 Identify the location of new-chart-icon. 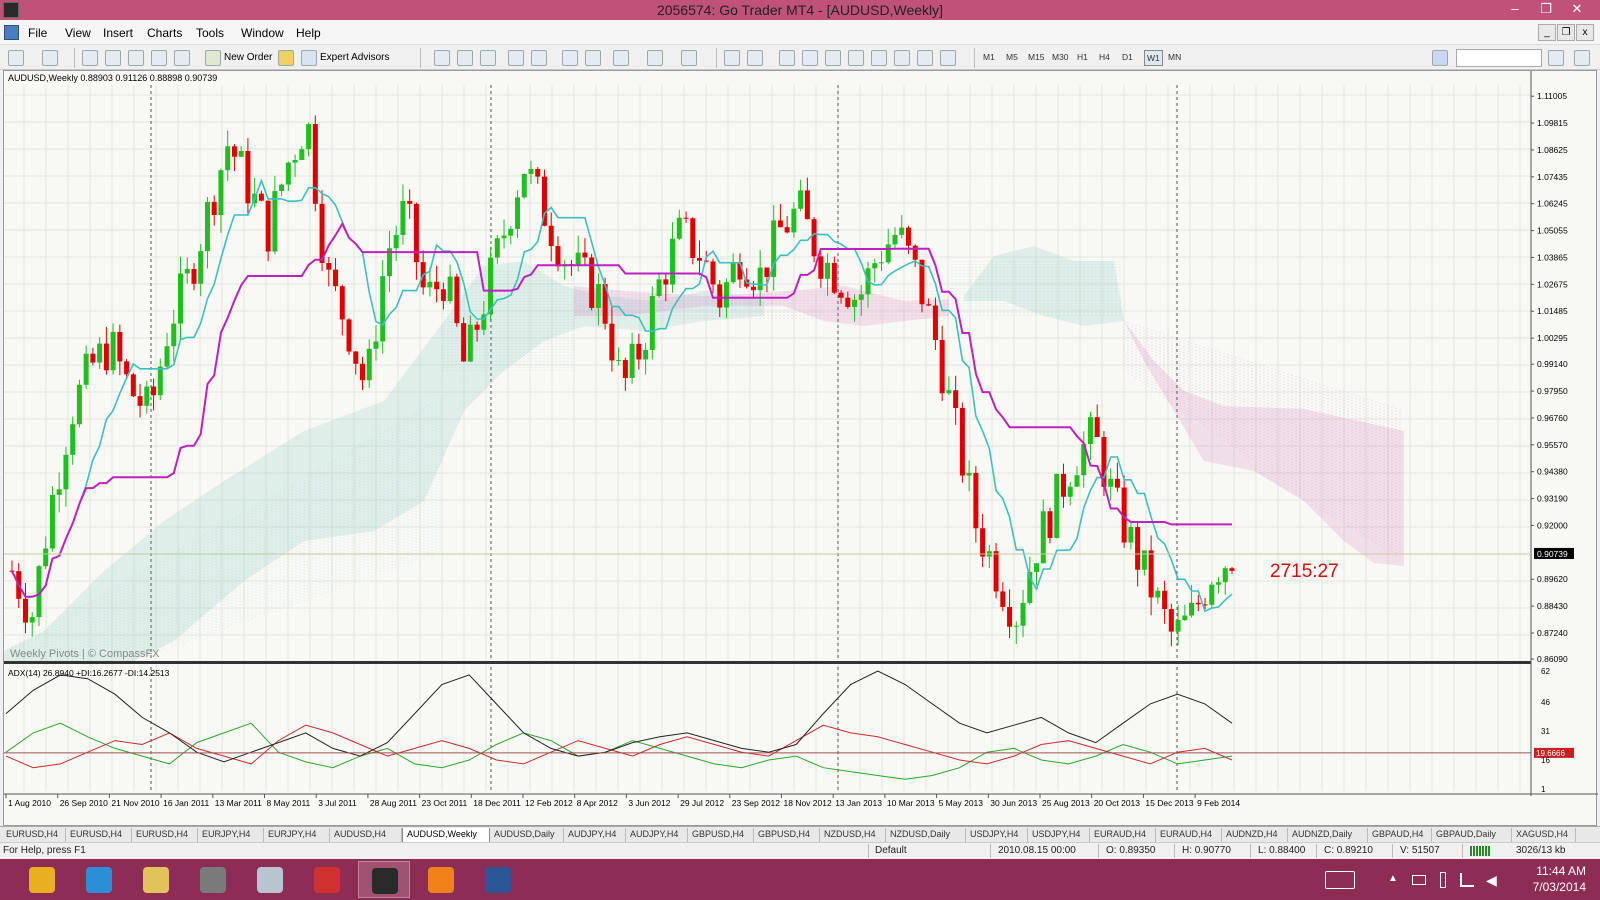
(16, 58).